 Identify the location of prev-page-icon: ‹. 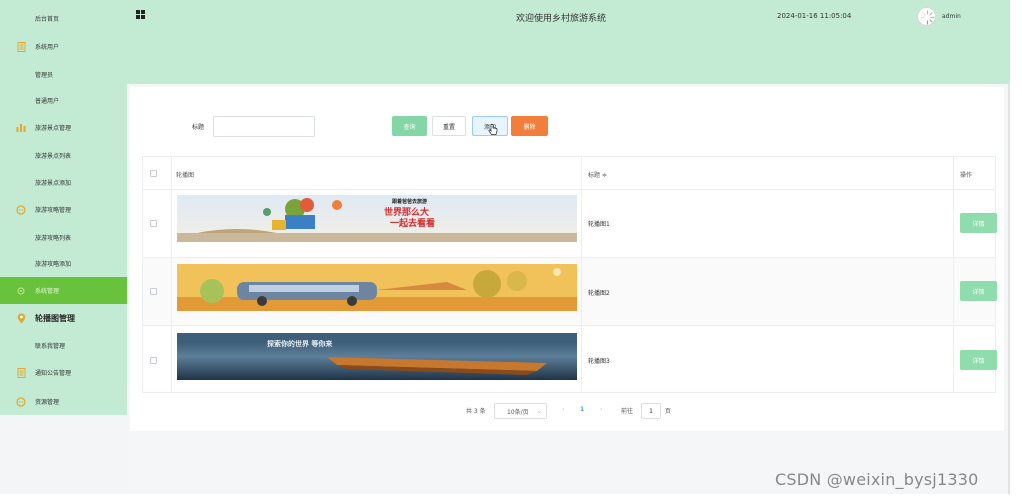
(563, 409).